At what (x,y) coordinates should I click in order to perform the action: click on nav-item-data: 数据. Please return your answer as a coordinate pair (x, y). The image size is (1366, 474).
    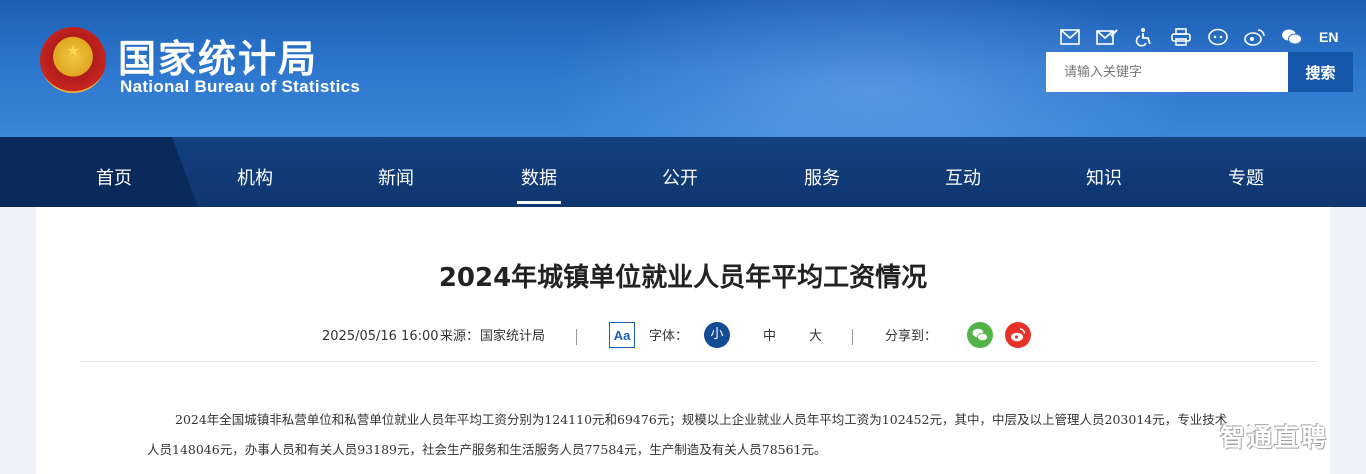
    Looking at the image, I should click on (539, 172).